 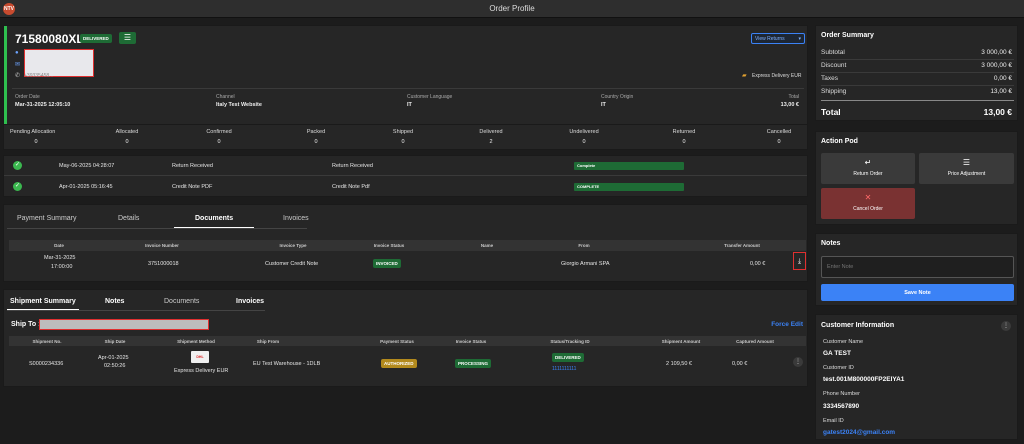 What do you see at coordinates (292, 264) in the screenshot?
I see `invoice-type: Customer Credit Note` at bounding box center [292, 264].